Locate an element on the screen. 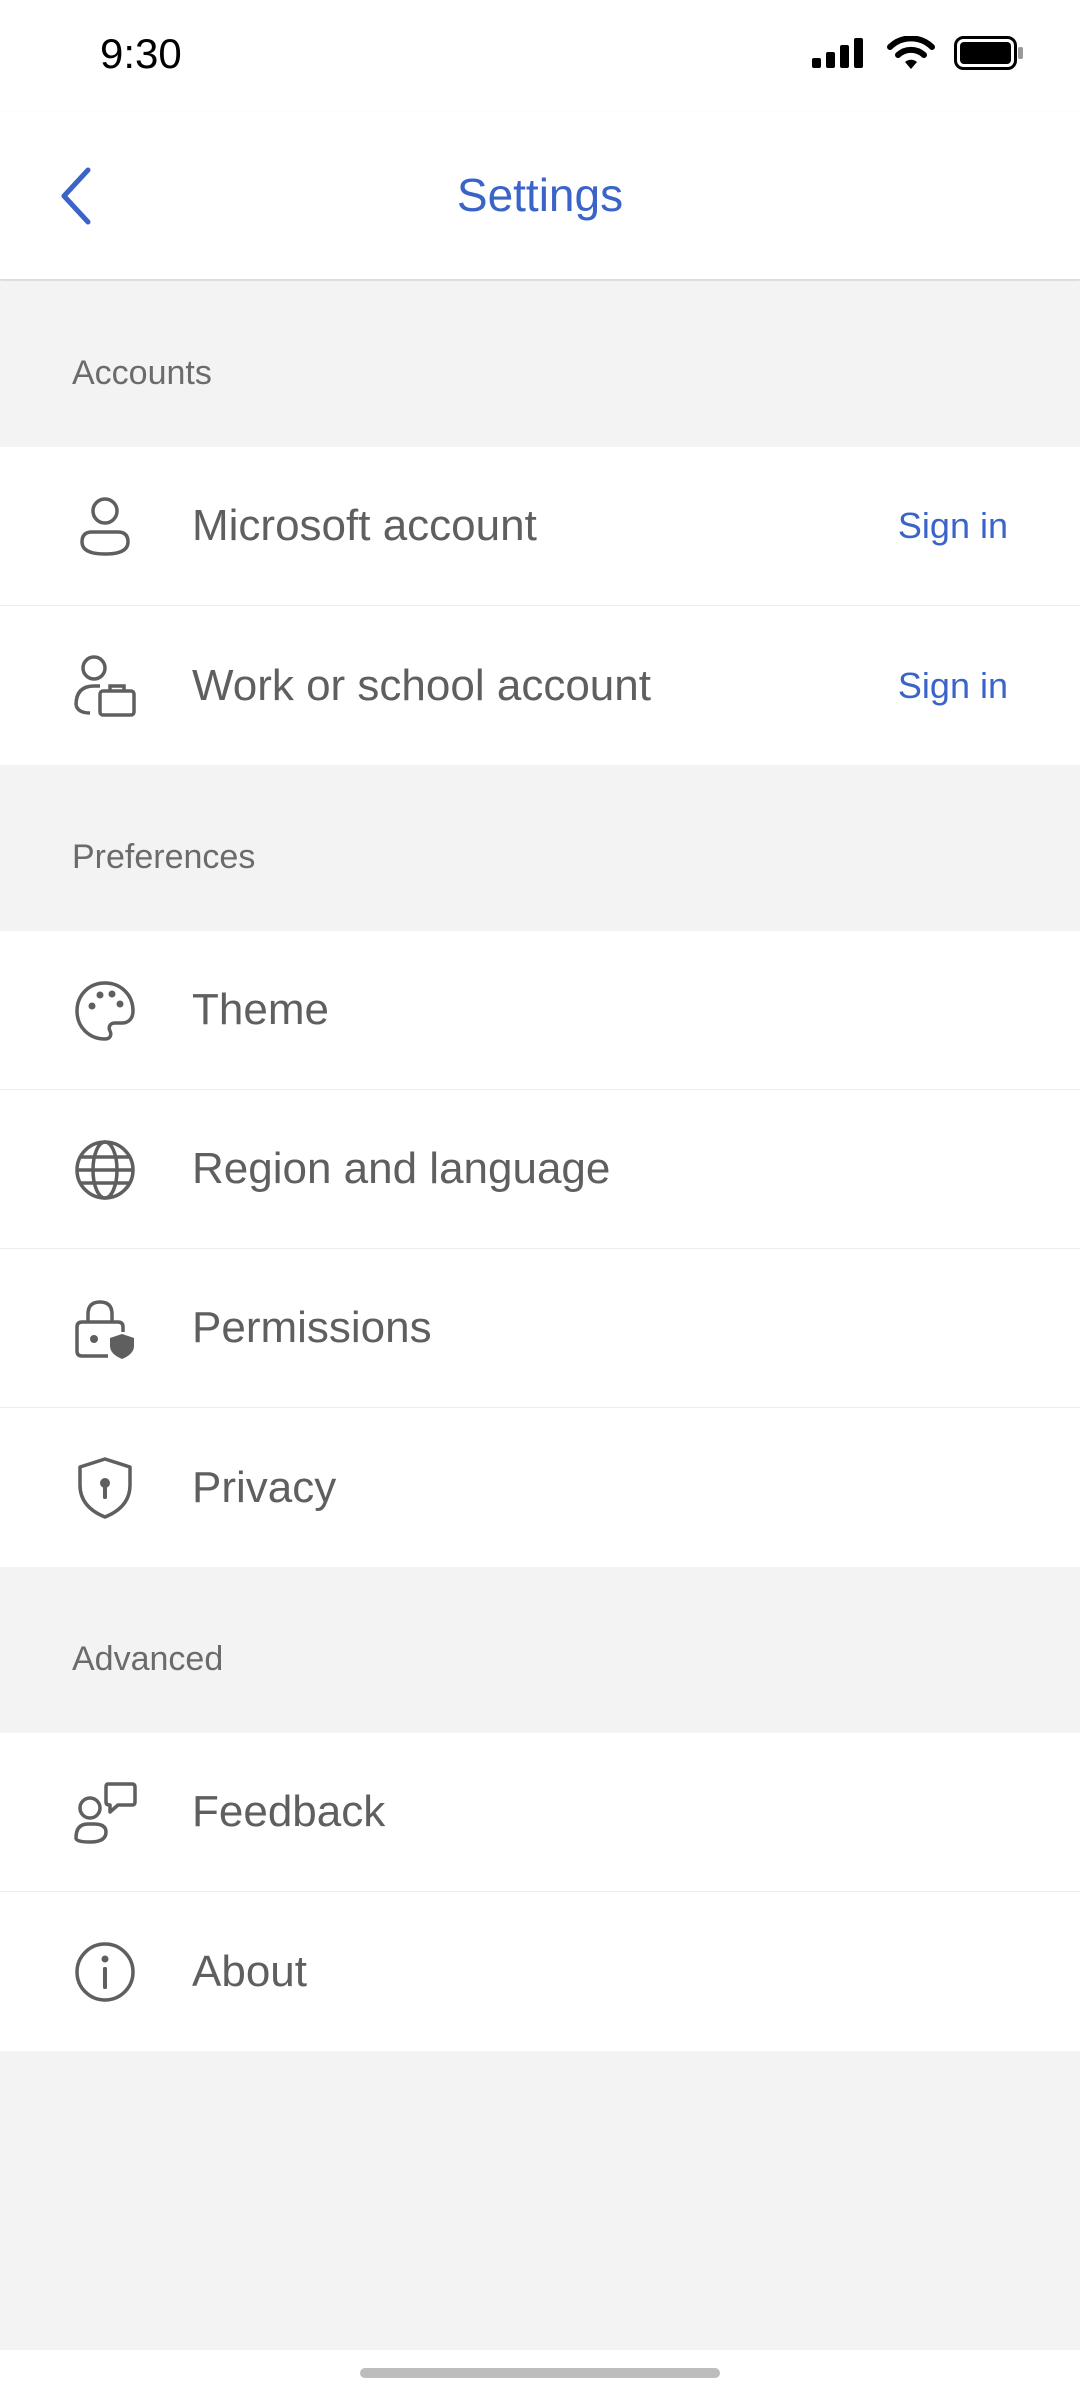  section-title: Preferences is located at coordinates (164, 857).